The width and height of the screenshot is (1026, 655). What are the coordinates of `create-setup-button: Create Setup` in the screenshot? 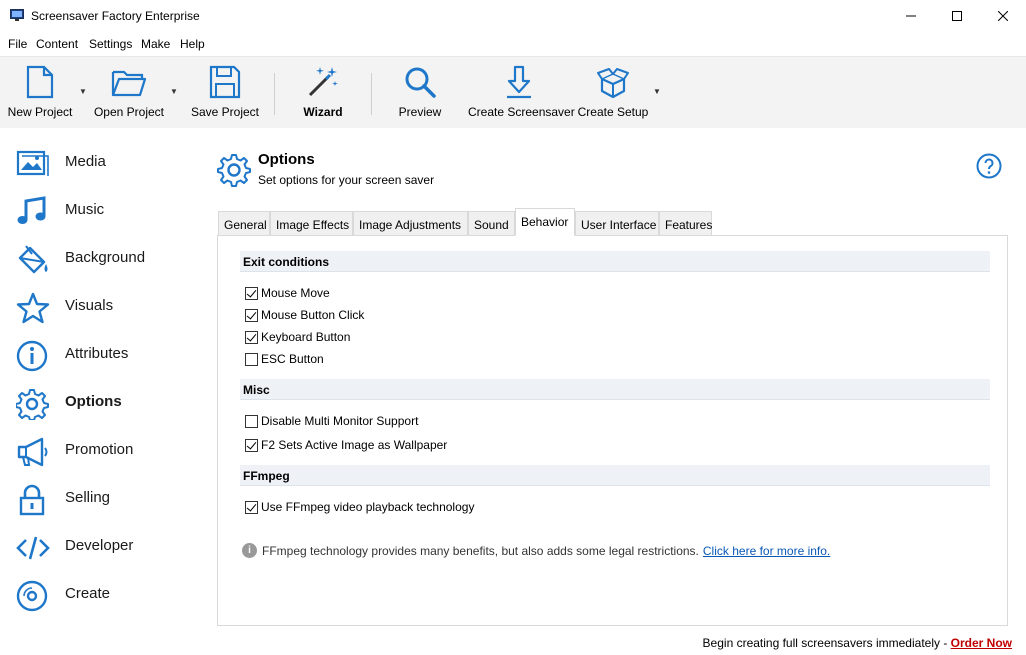 It's located at (613, 96).